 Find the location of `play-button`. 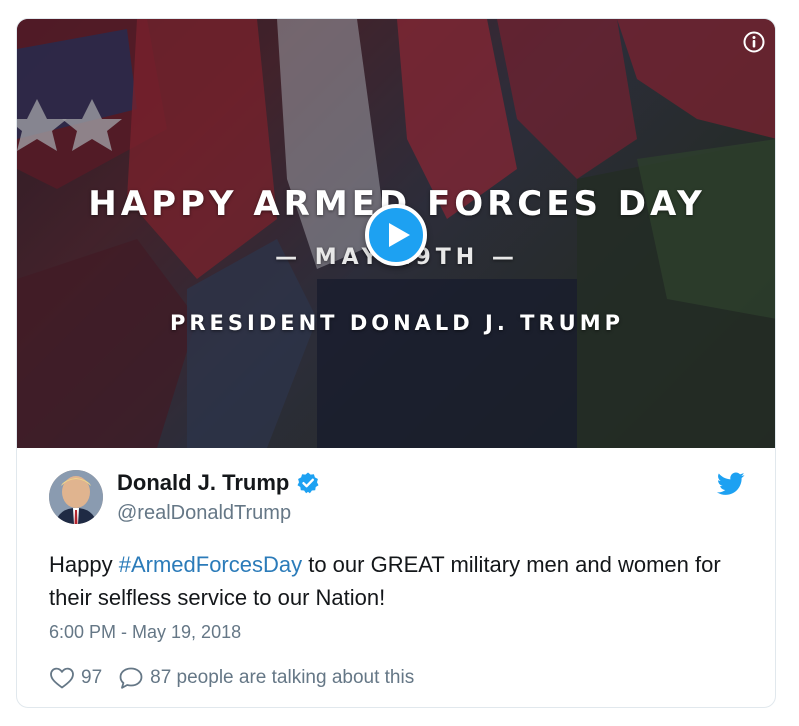

play-button is located at coordinates (396, 235).